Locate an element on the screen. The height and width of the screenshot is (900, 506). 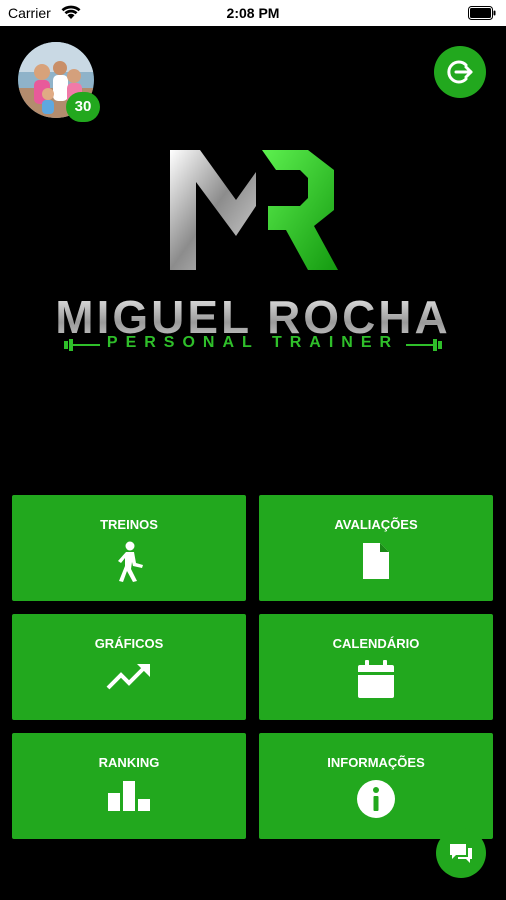
tagline-row: PERSONAL TRAINER is located at coordinates (253, 345).